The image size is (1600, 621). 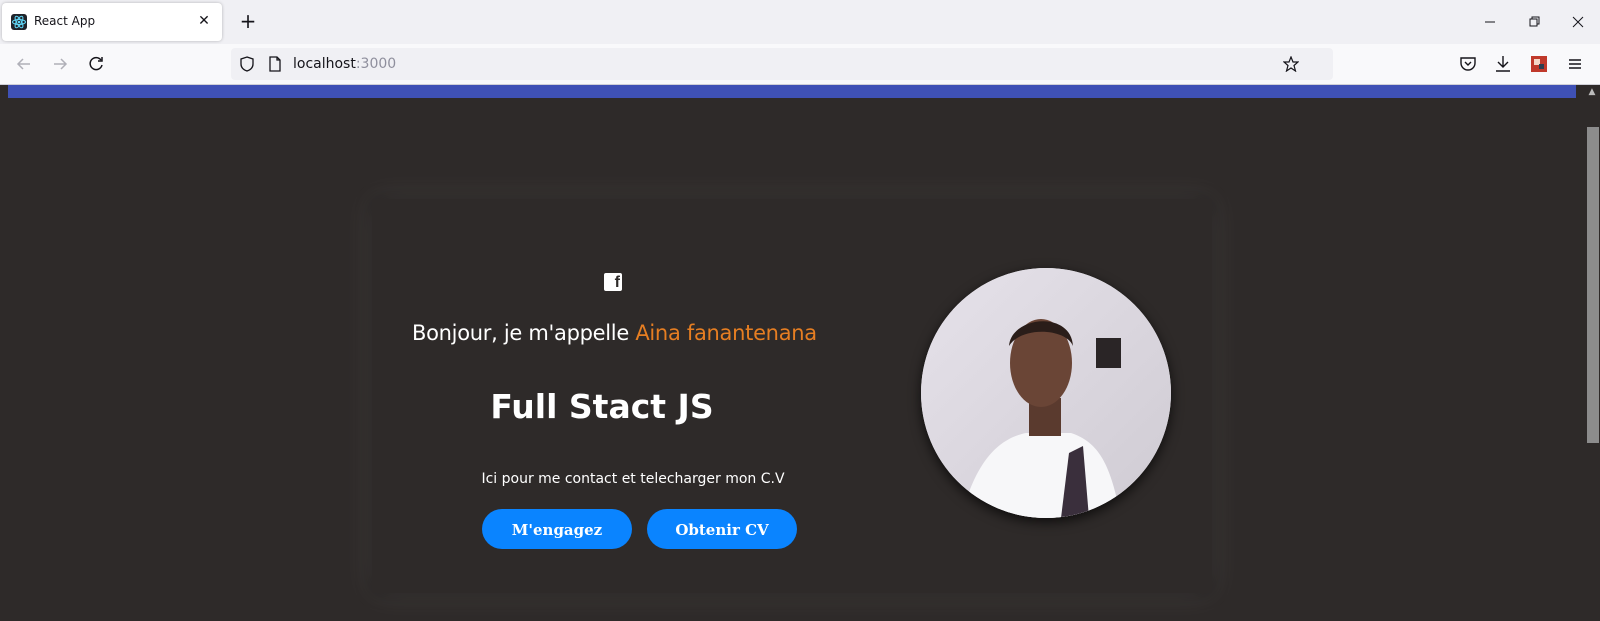 What do you see at coordinates (1468, 64) in the screenshot?
I see `pocket-icon` at bounding box center [1468, 64].